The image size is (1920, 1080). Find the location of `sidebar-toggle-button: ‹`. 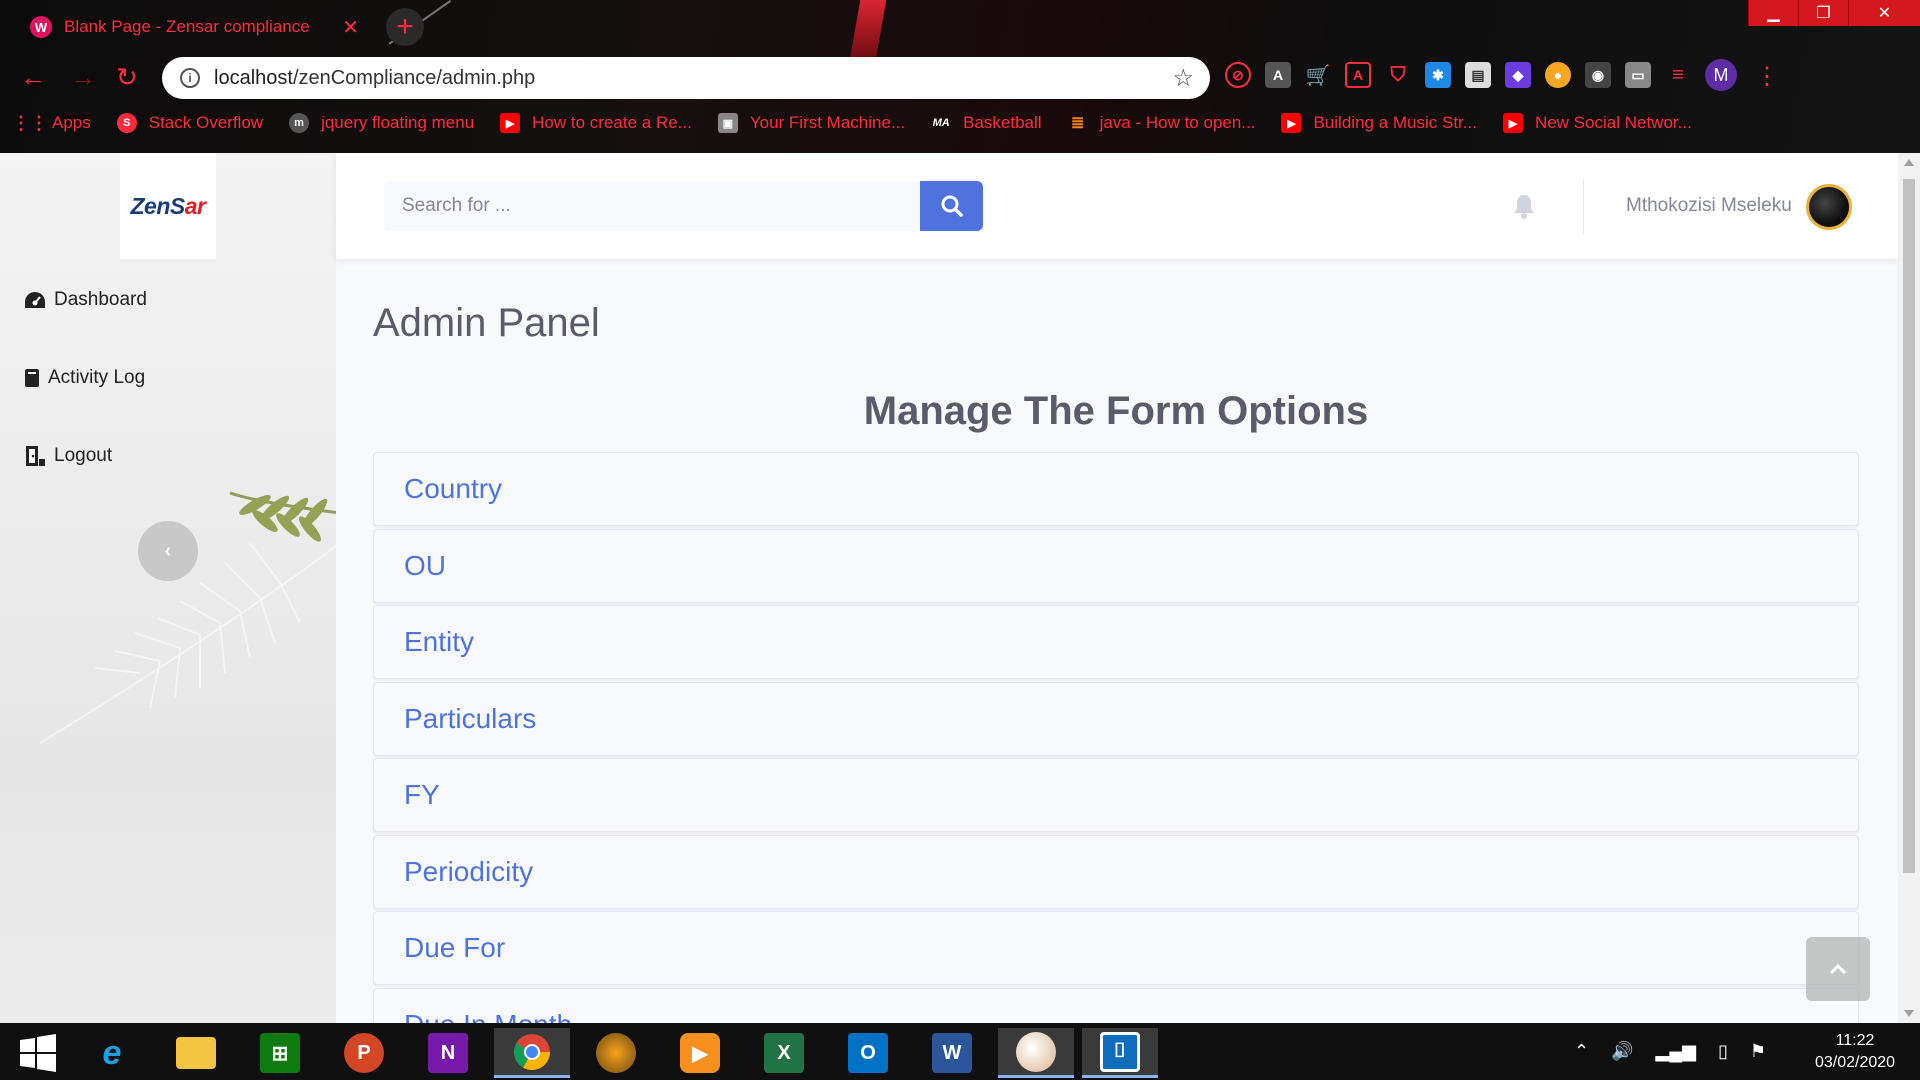

sidebar-toggle-button: ‹ is located at coordinates (168, 551).